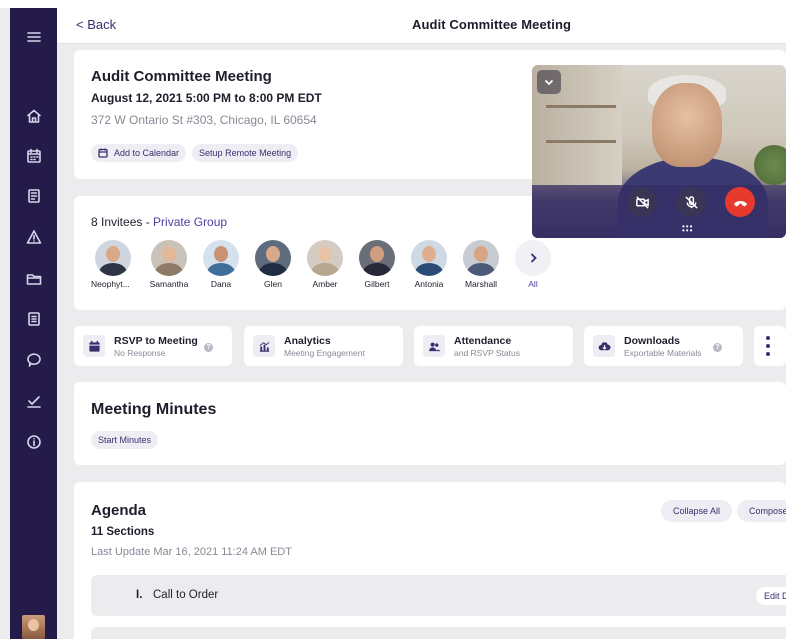 This screenshot has width=786, height=639. What do you see at coordinates (325, 284) in the screenshot?
I see `invitee-name: Amber` at bounding box center [325, 284].